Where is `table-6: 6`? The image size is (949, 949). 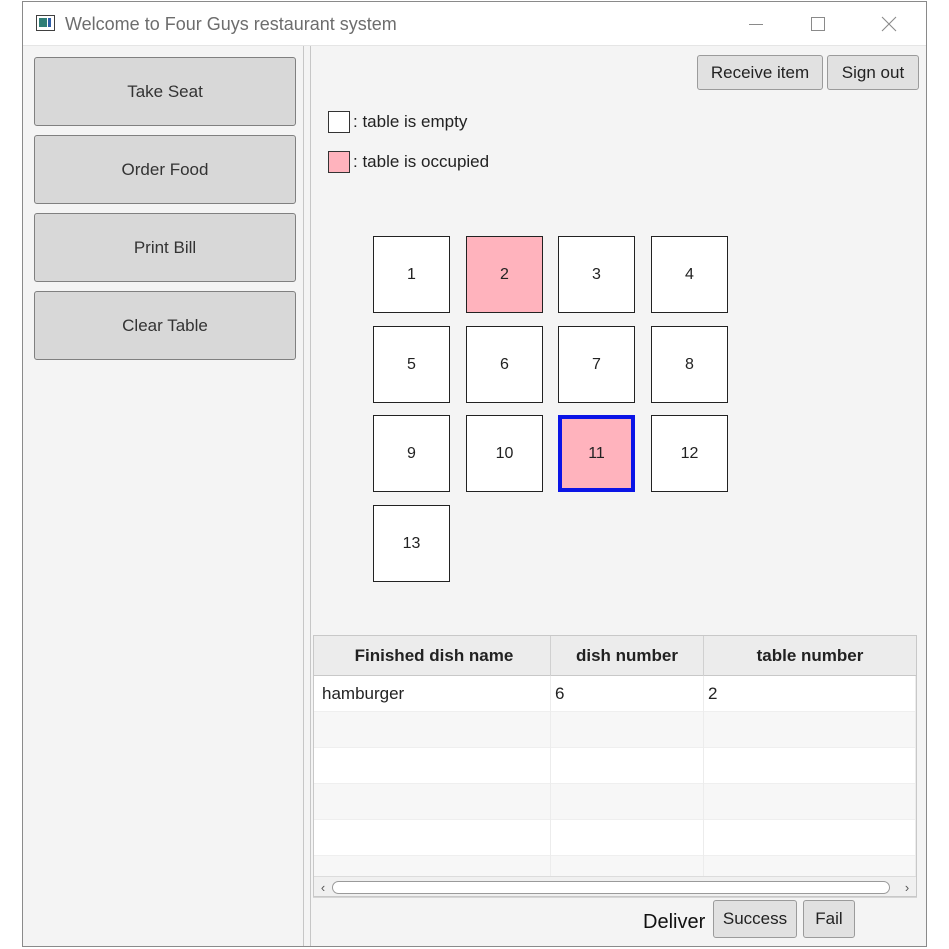 table-6: 6 is located at coordinates (504, 364).